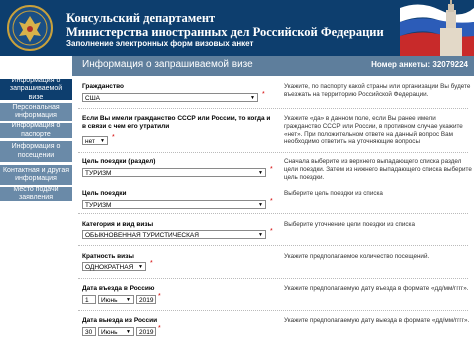 This screenshot has height=342, width=474. I want to click on entry-month-select: Июнь ▼, so click(116, 299).